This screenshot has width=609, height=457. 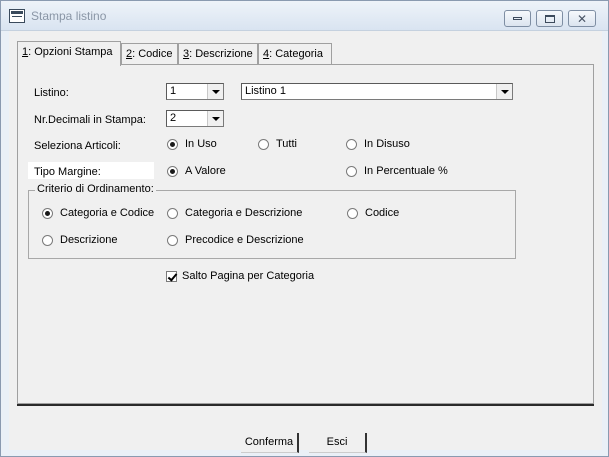 I want to click on tab-codice: 2: Codice, so click(x=149, y=54).